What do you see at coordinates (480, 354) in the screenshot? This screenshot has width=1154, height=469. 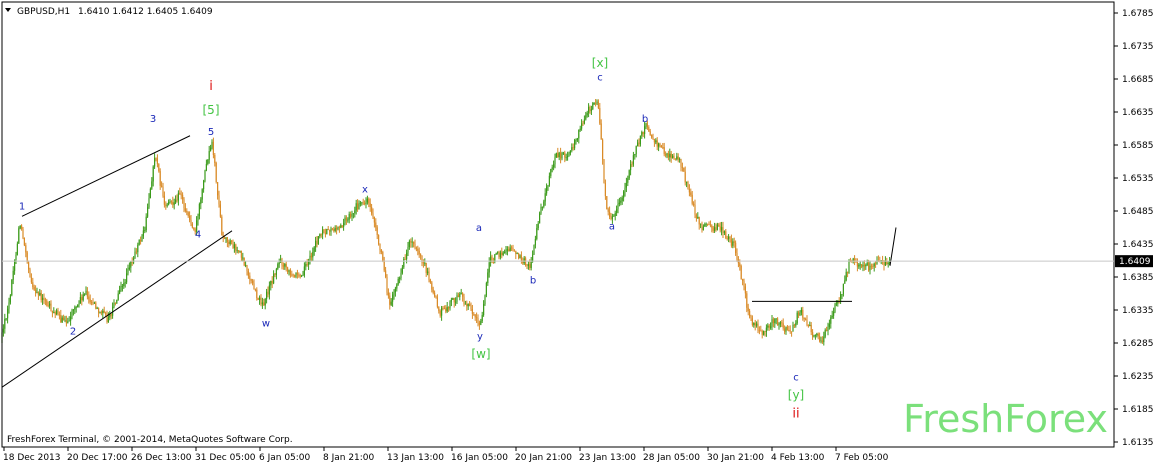 I see `wave-label: [w]` at bounding box center [480, 354].